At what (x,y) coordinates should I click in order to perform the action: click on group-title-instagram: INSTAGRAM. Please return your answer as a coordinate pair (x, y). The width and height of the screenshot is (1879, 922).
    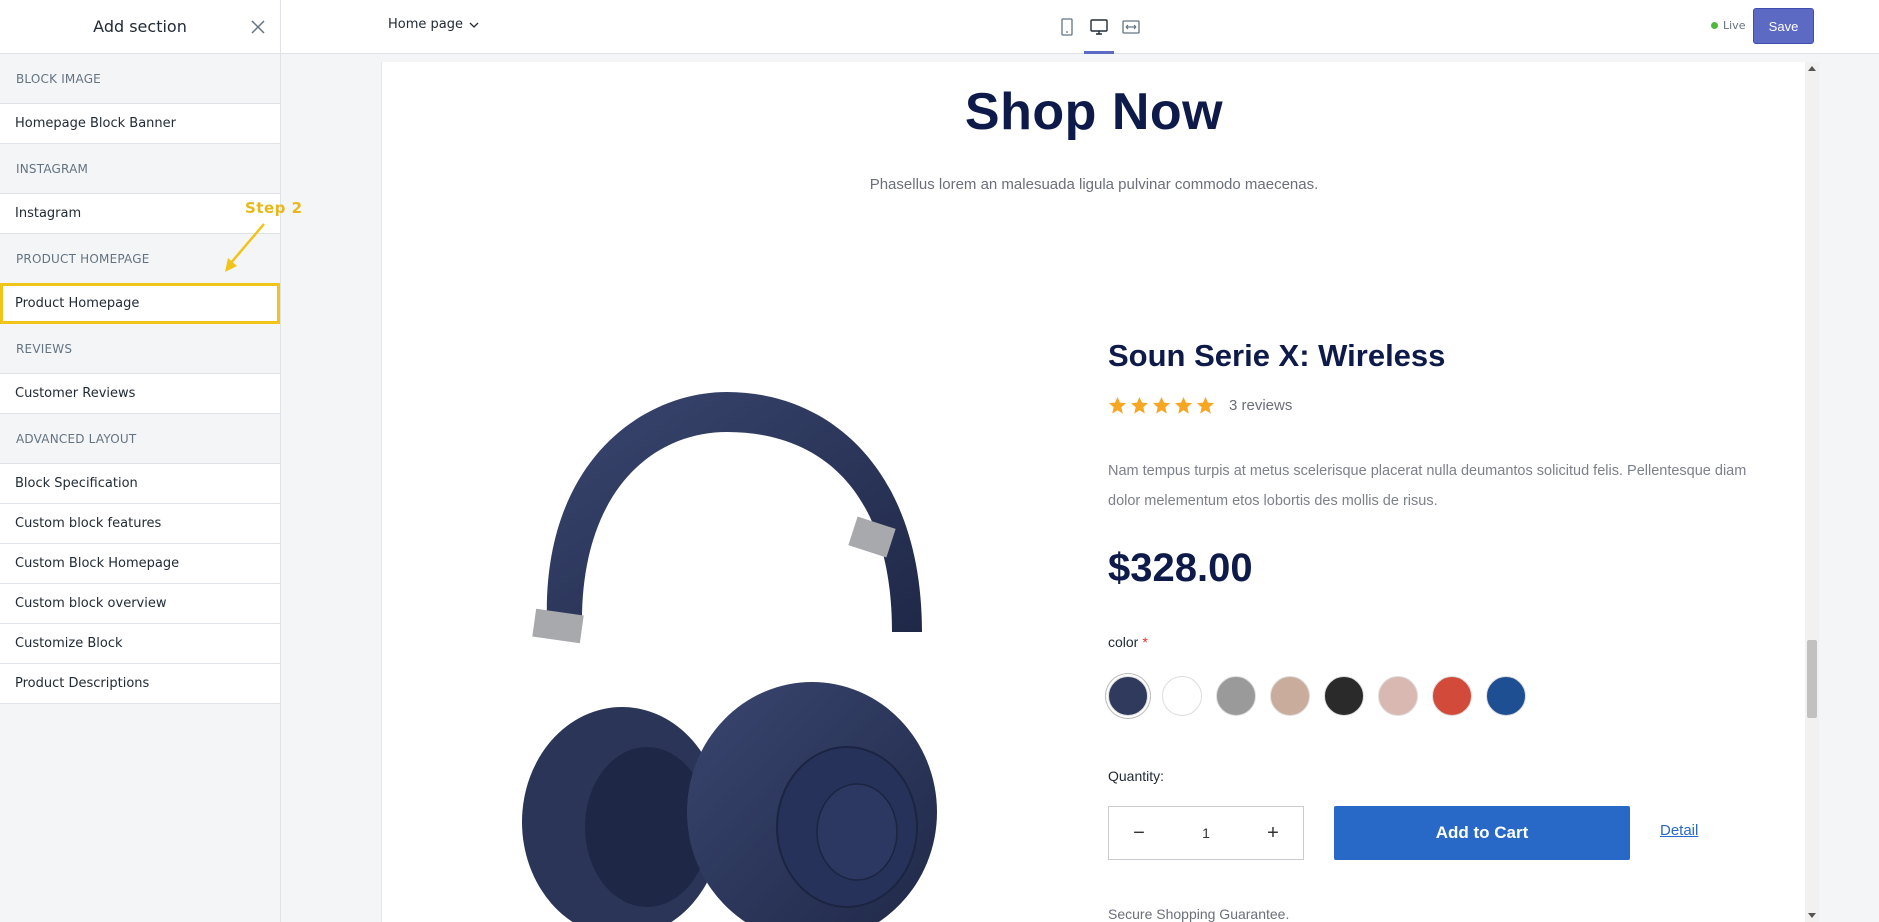
    Looking at the image, I should click on (52, 169).